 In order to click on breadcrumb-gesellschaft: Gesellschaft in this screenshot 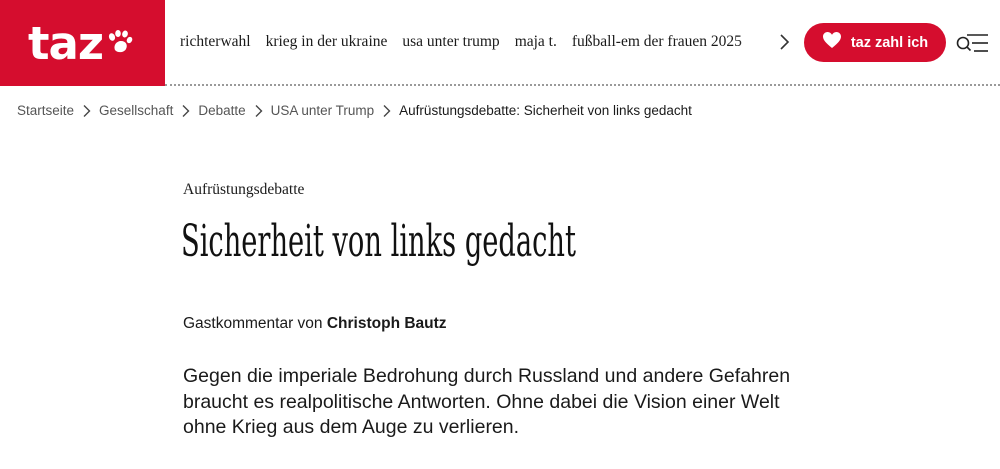, I will do `click(136, 110)`.